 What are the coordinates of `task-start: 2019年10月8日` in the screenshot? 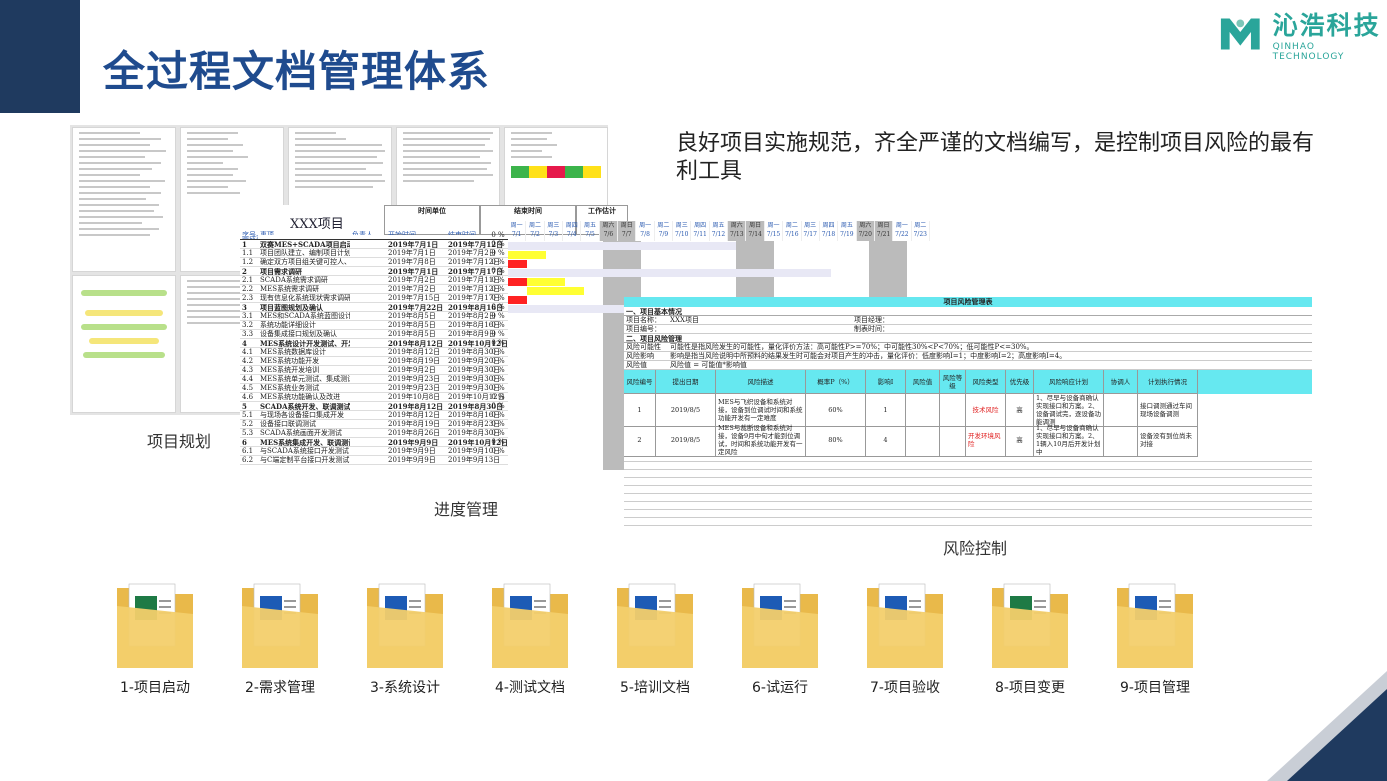 It's located at (414, 397).